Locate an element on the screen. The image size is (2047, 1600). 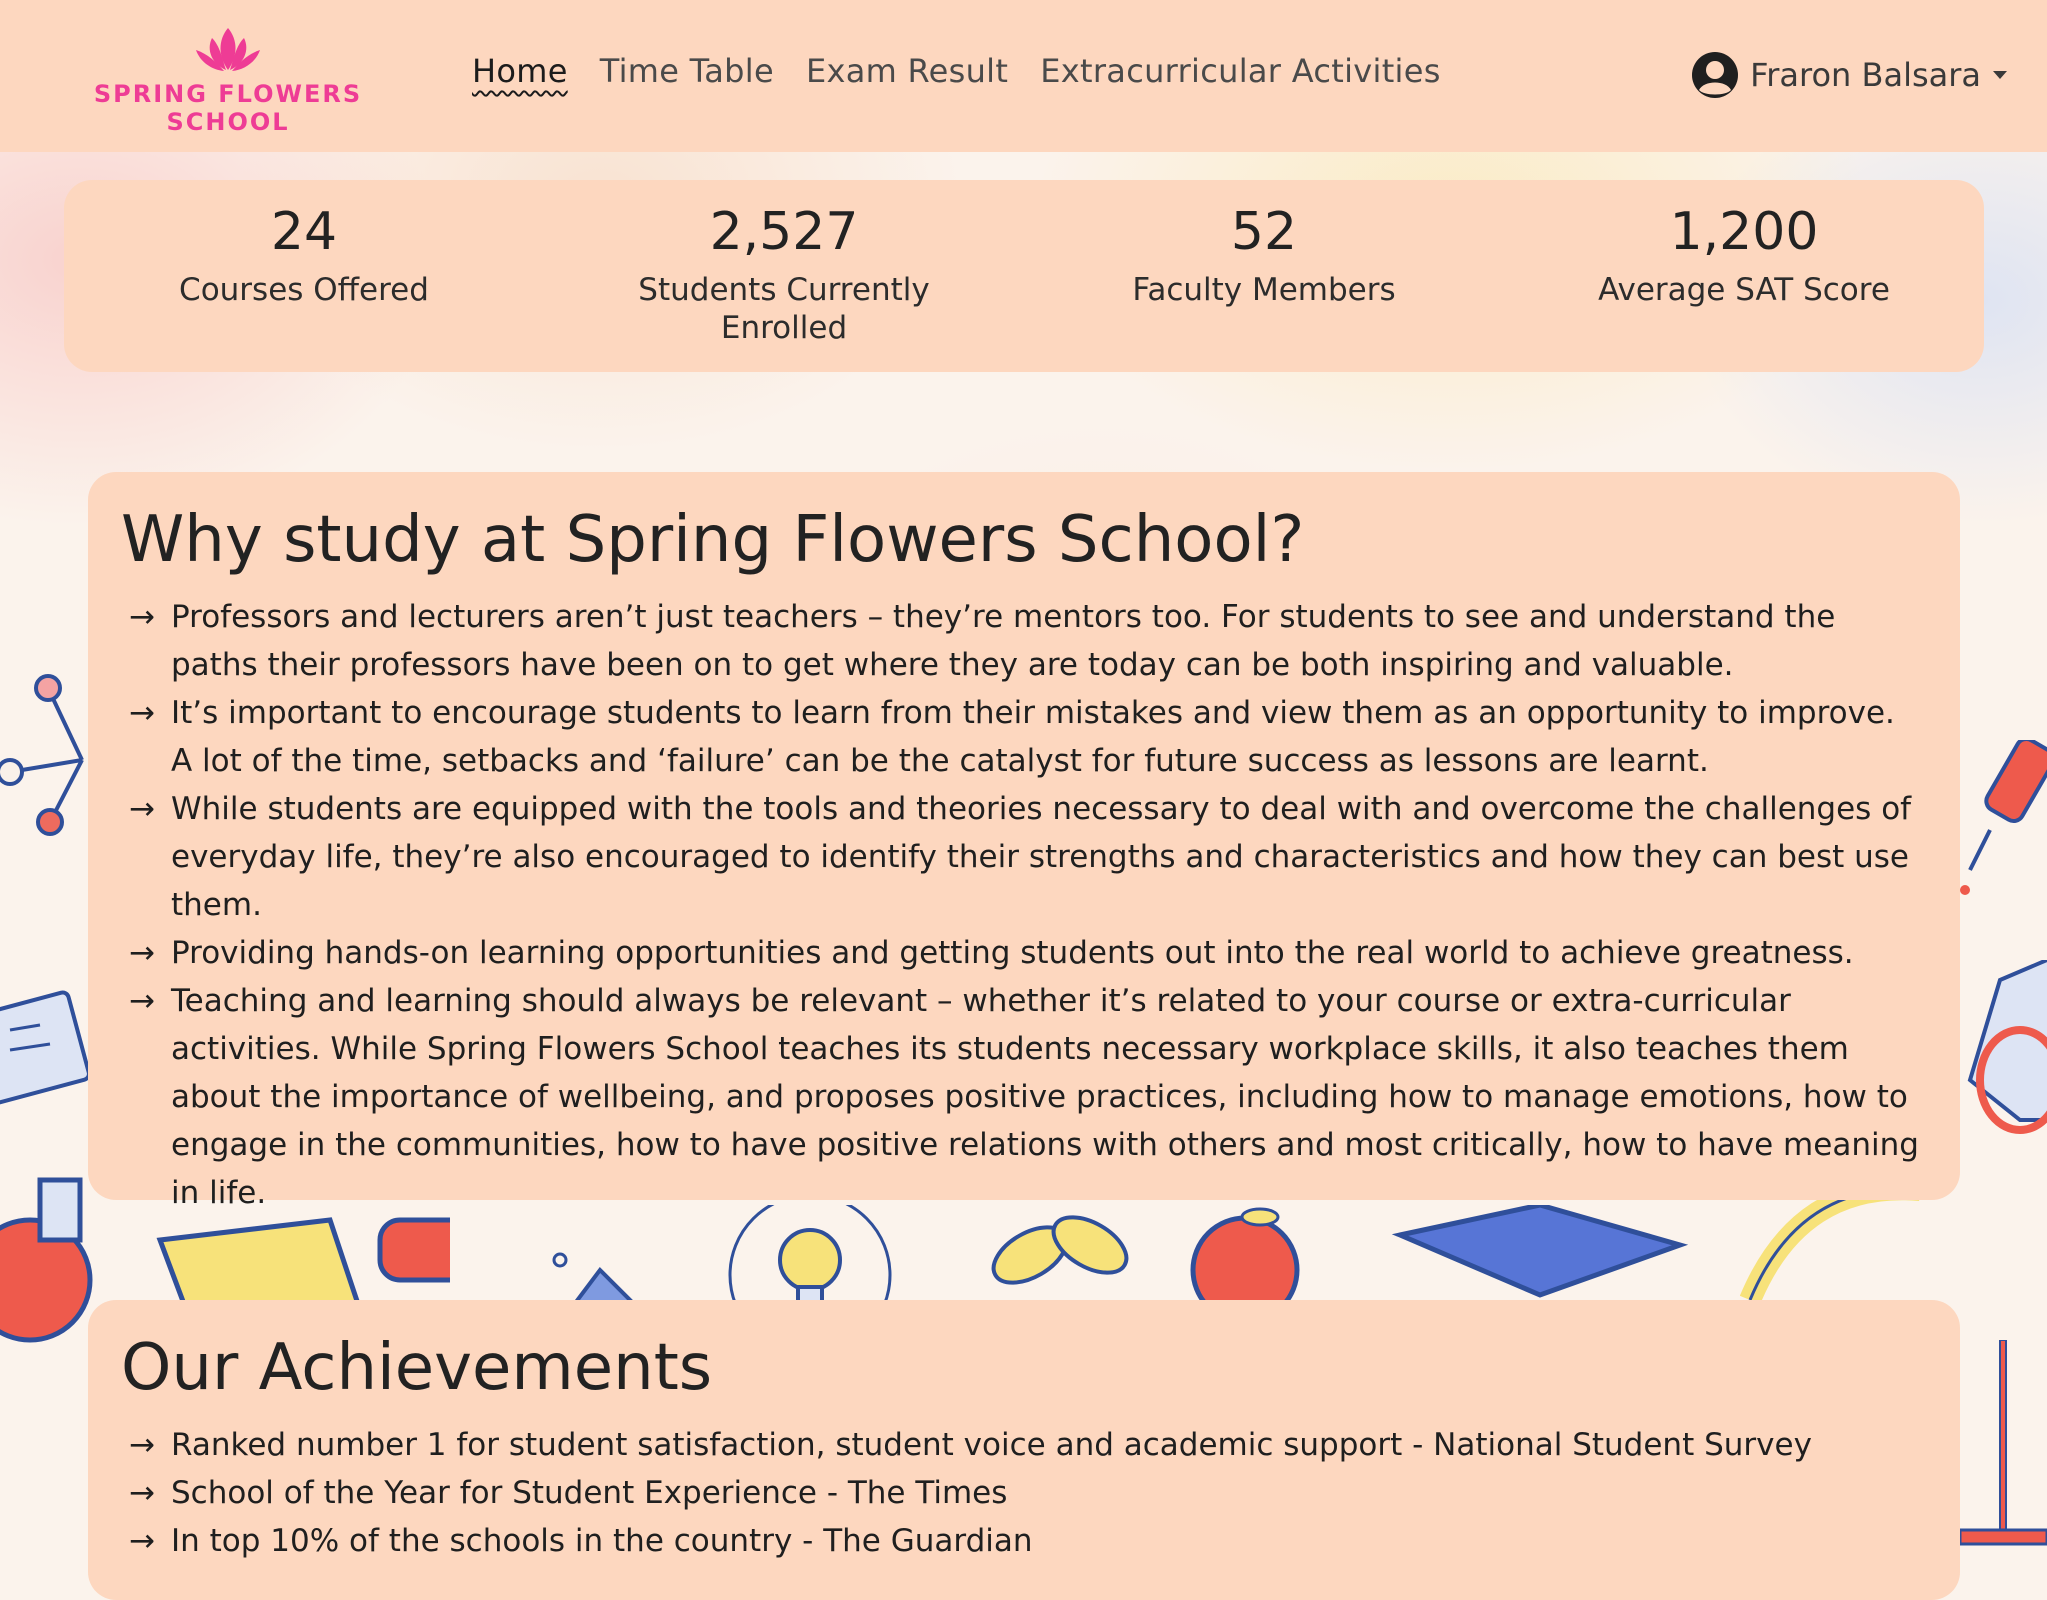
lotus-icon is located at coordinates (228, 49).